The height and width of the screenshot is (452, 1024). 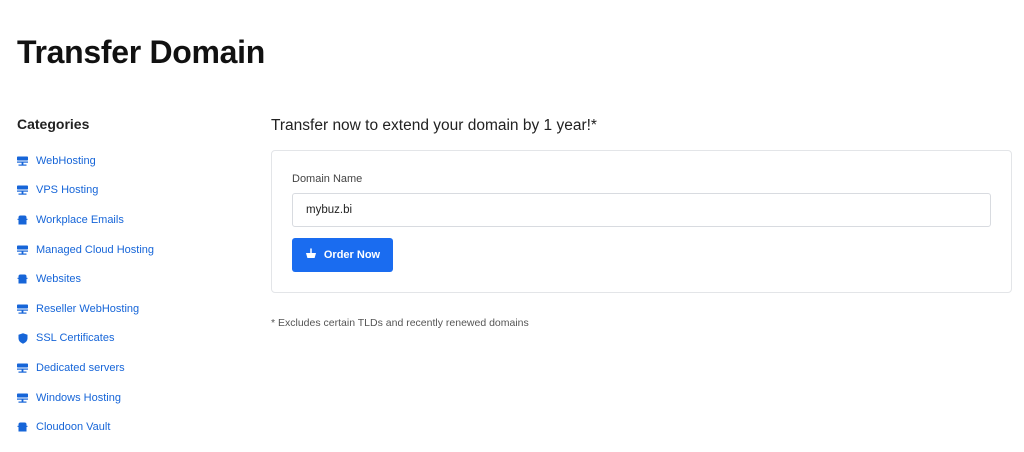 What do you see at coordinates (141, 52) in the screenshot?
I see `page-title: Transfer Domain` at bounding box center [141, 52].